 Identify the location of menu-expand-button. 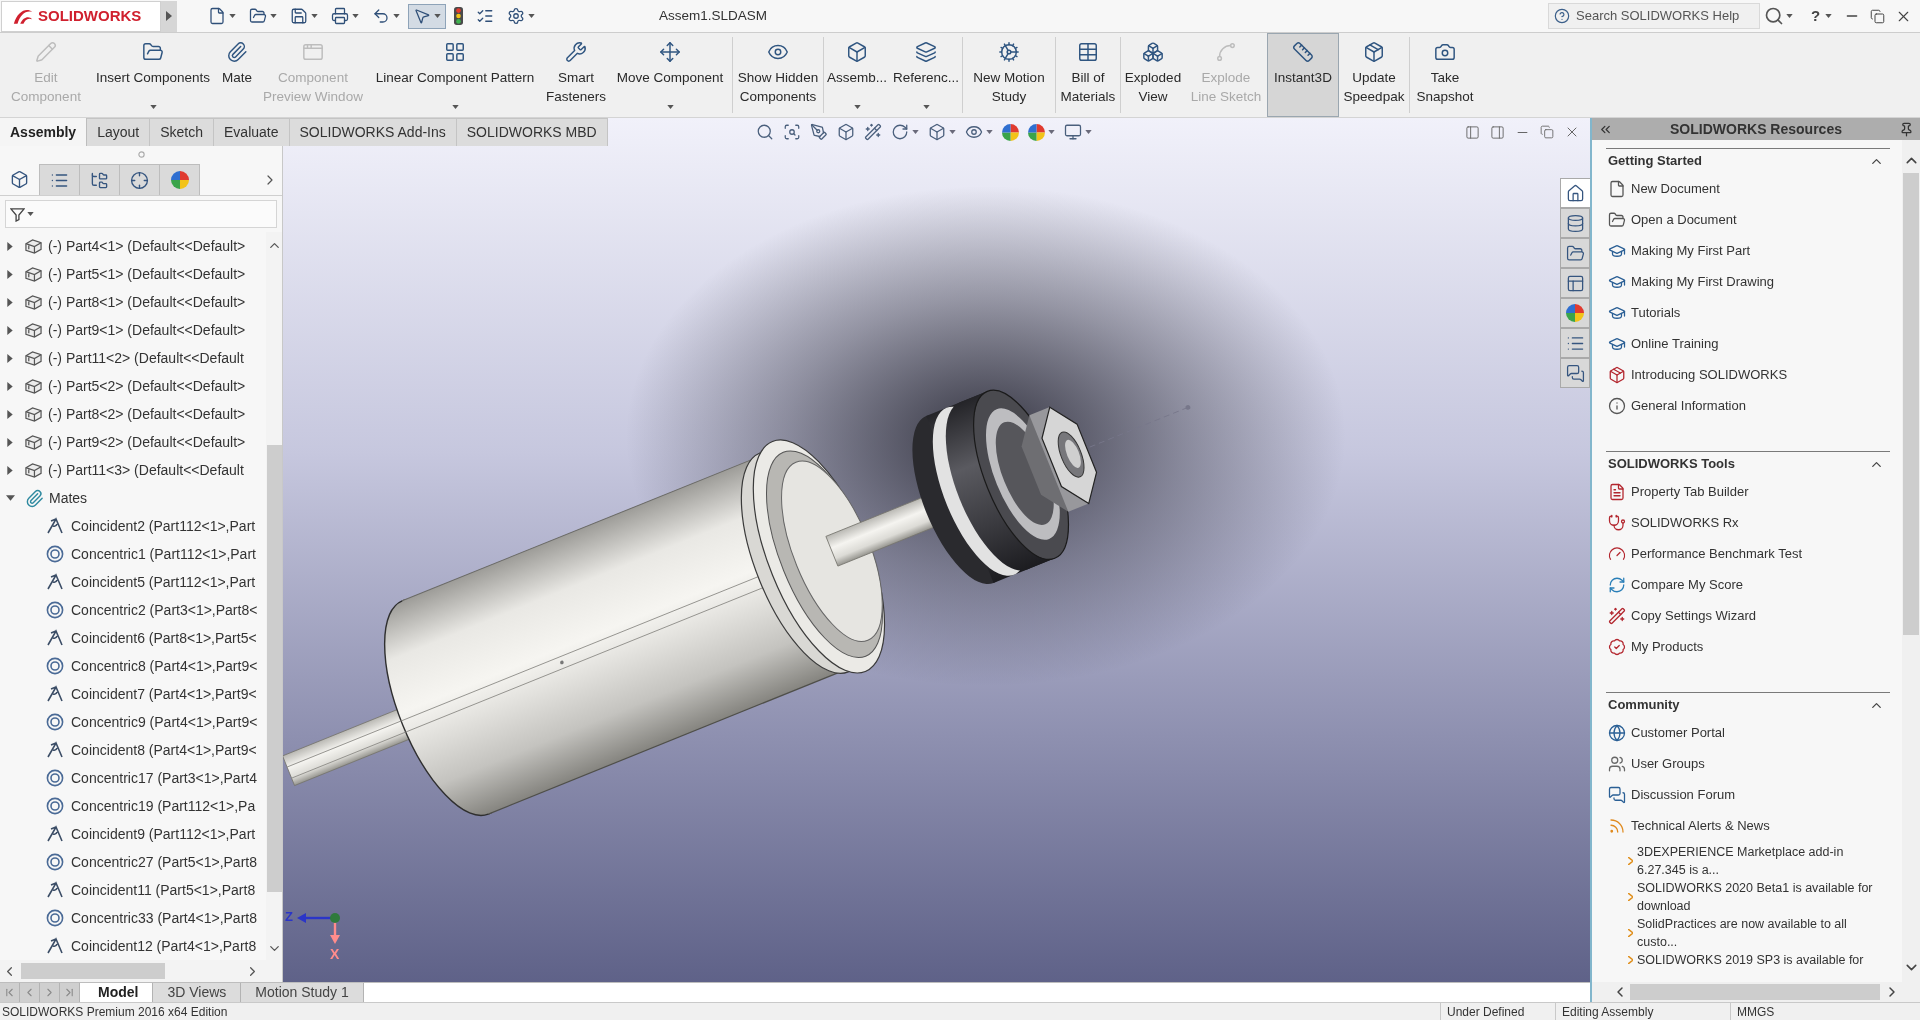
(169, 16).